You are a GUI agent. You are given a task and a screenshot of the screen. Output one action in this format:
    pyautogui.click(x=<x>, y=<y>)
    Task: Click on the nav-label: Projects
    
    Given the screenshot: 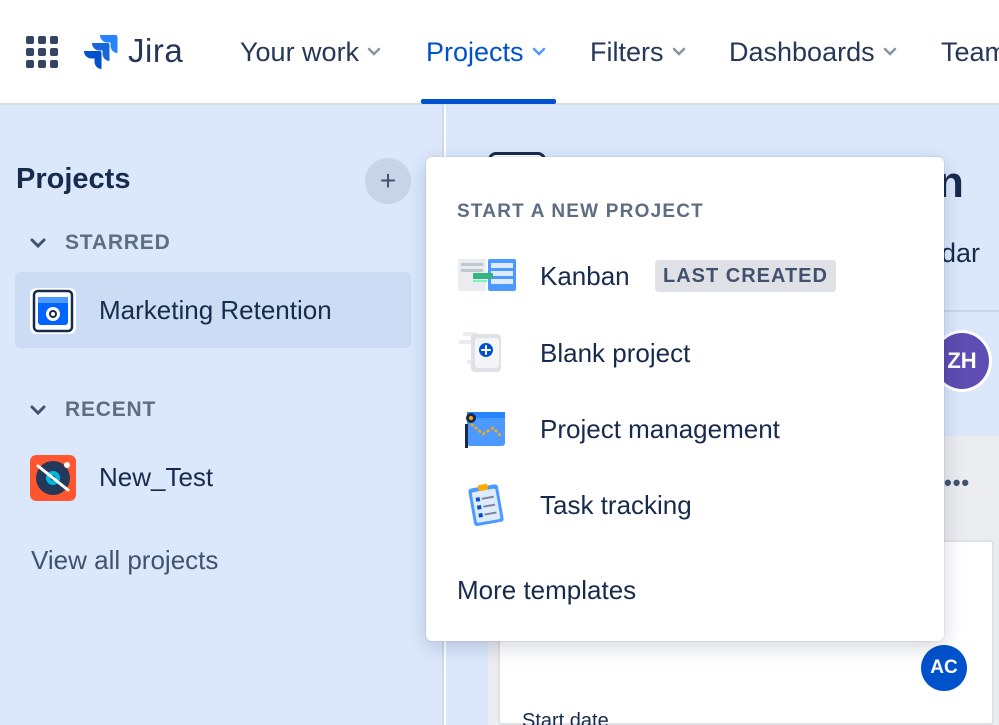 What is the action you would take?
    pyautogui.click(x=475, y=51)
    